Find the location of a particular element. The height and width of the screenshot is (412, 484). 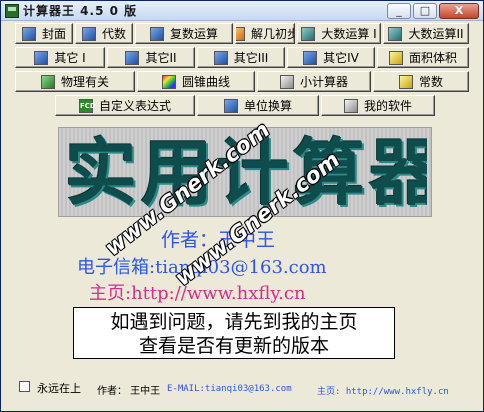

conic-icon is located at coordinates (168, 81).